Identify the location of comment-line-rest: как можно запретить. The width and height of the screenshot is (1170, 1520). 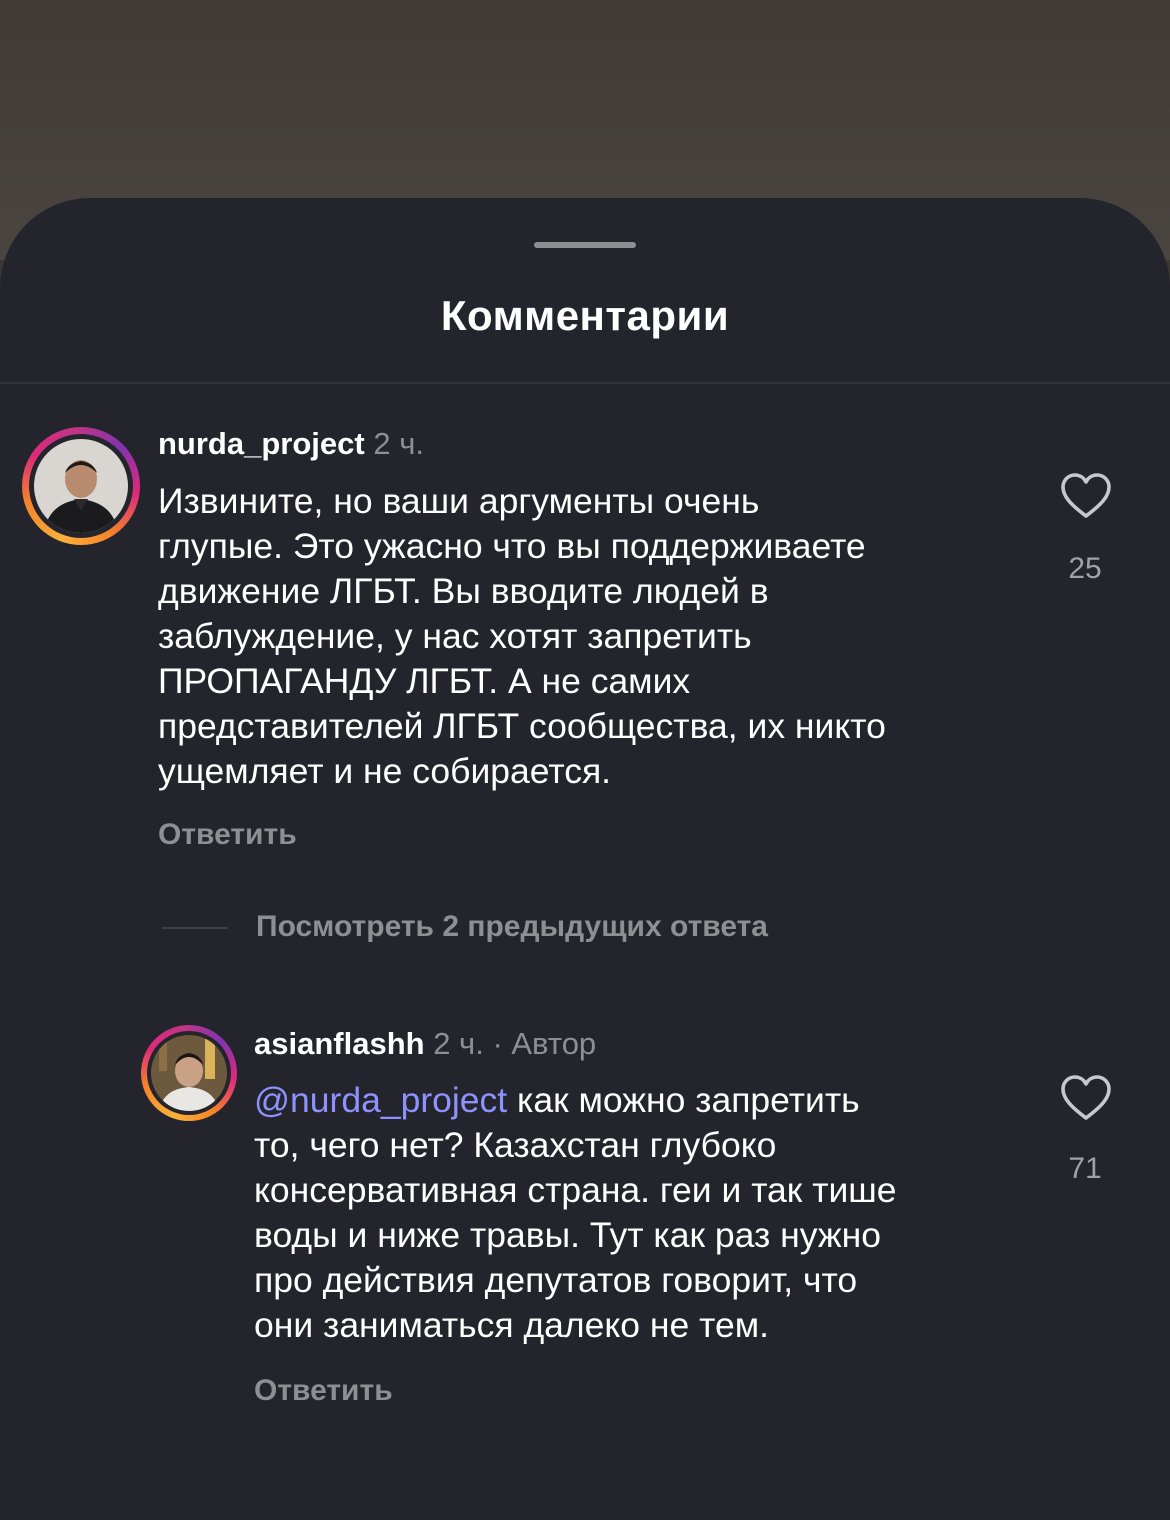
(688, 1100).